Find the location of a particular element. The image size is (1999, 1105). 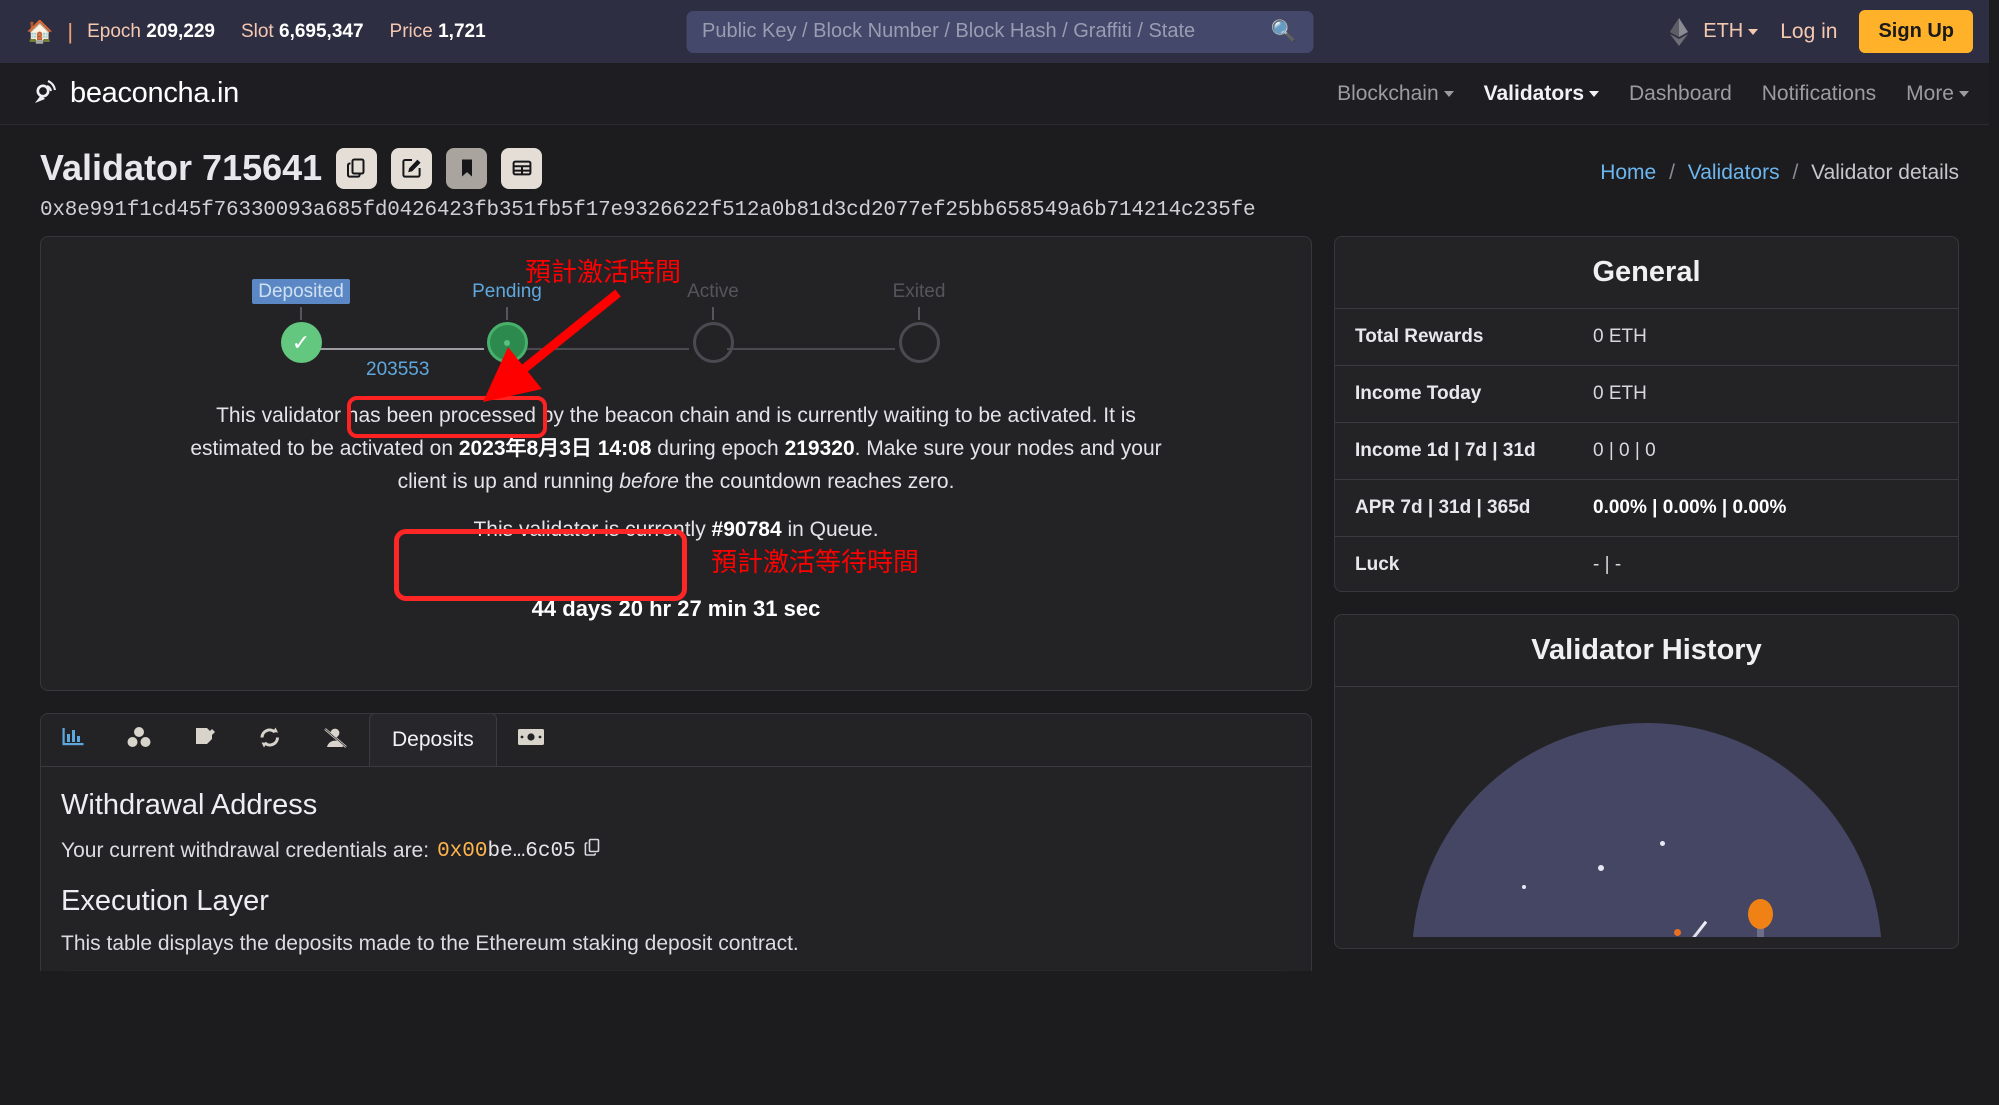

annotation-label-activation-time: 預計激活時間 is located at coordinates (603, 273).